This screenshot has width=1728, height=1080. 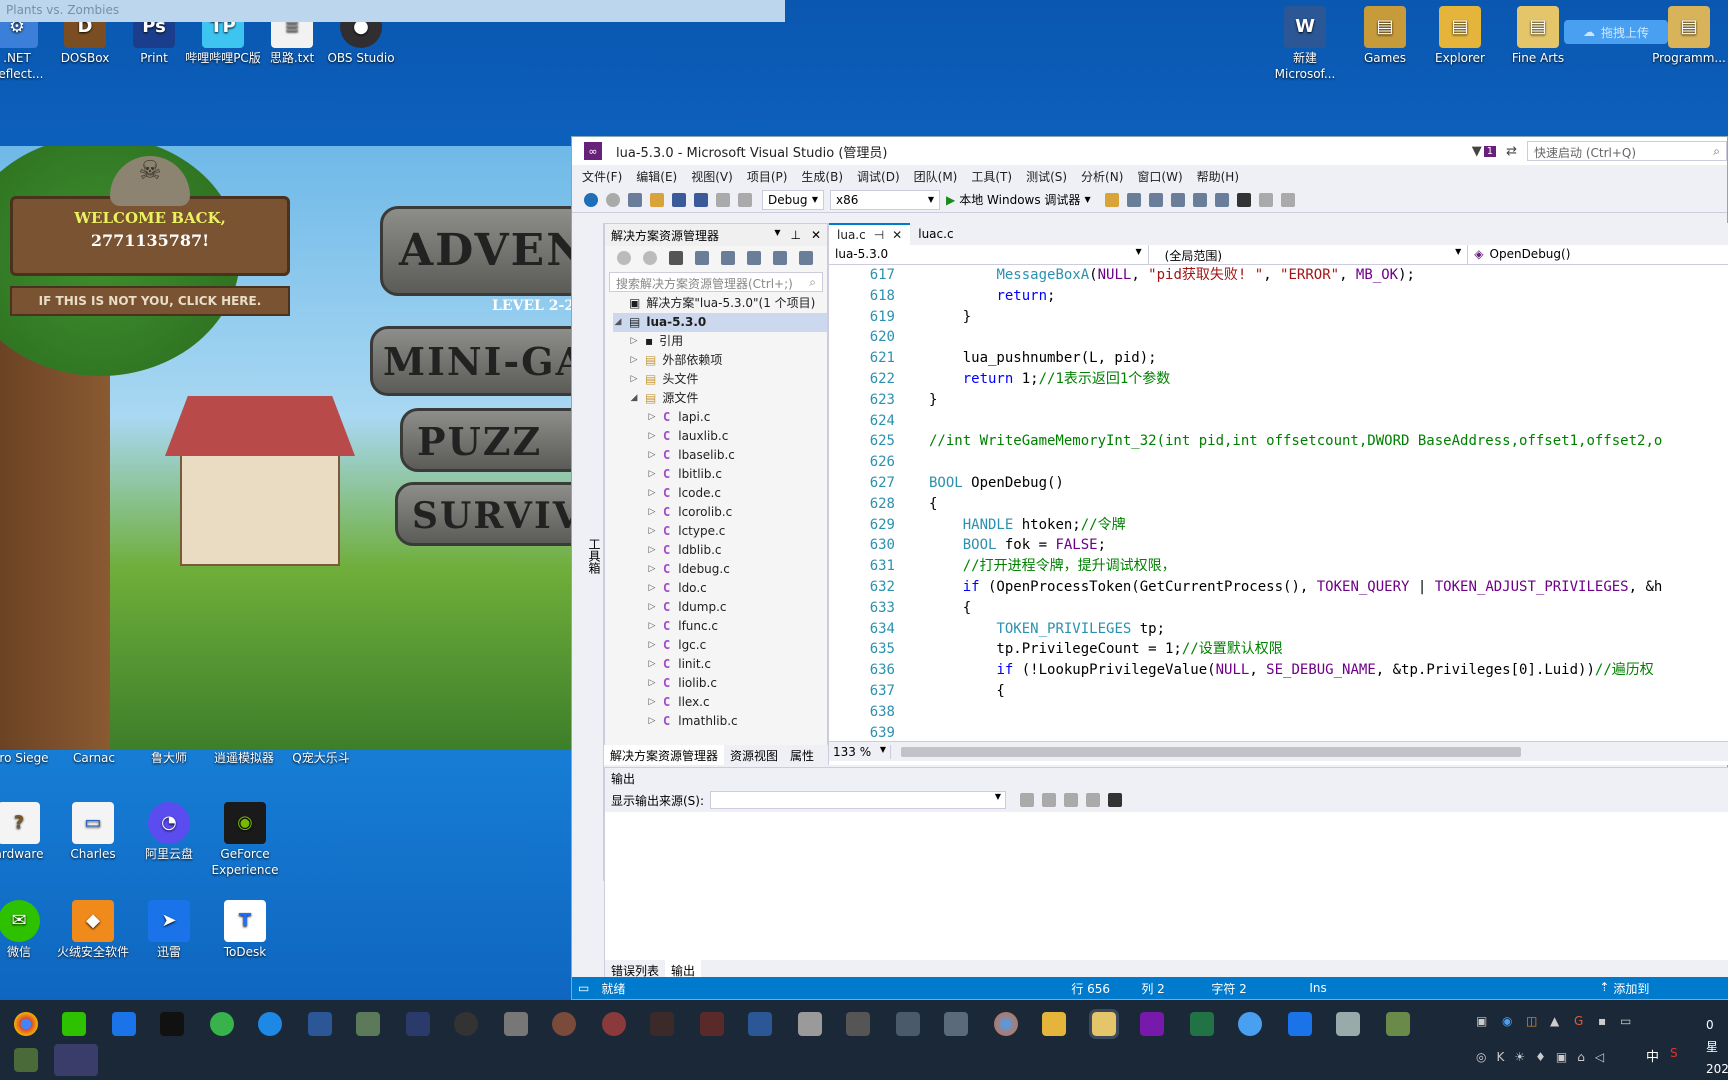 I want to click on tree-file: ▷ Clbitlib.c, so click(x=720, y=474).